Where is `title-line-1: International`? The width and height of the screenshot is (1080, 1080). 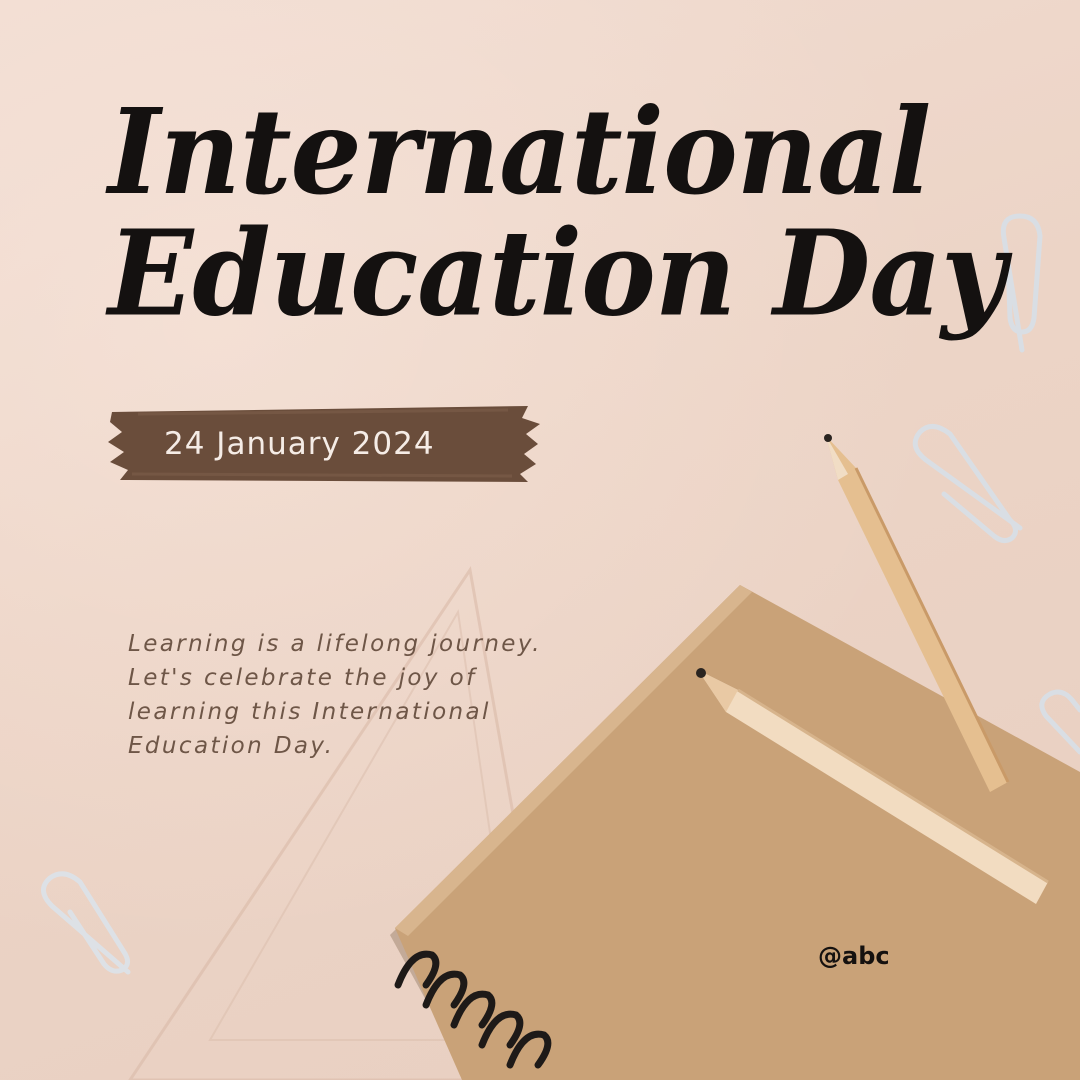 title-line-1: International is located at coordinates (519, 152).